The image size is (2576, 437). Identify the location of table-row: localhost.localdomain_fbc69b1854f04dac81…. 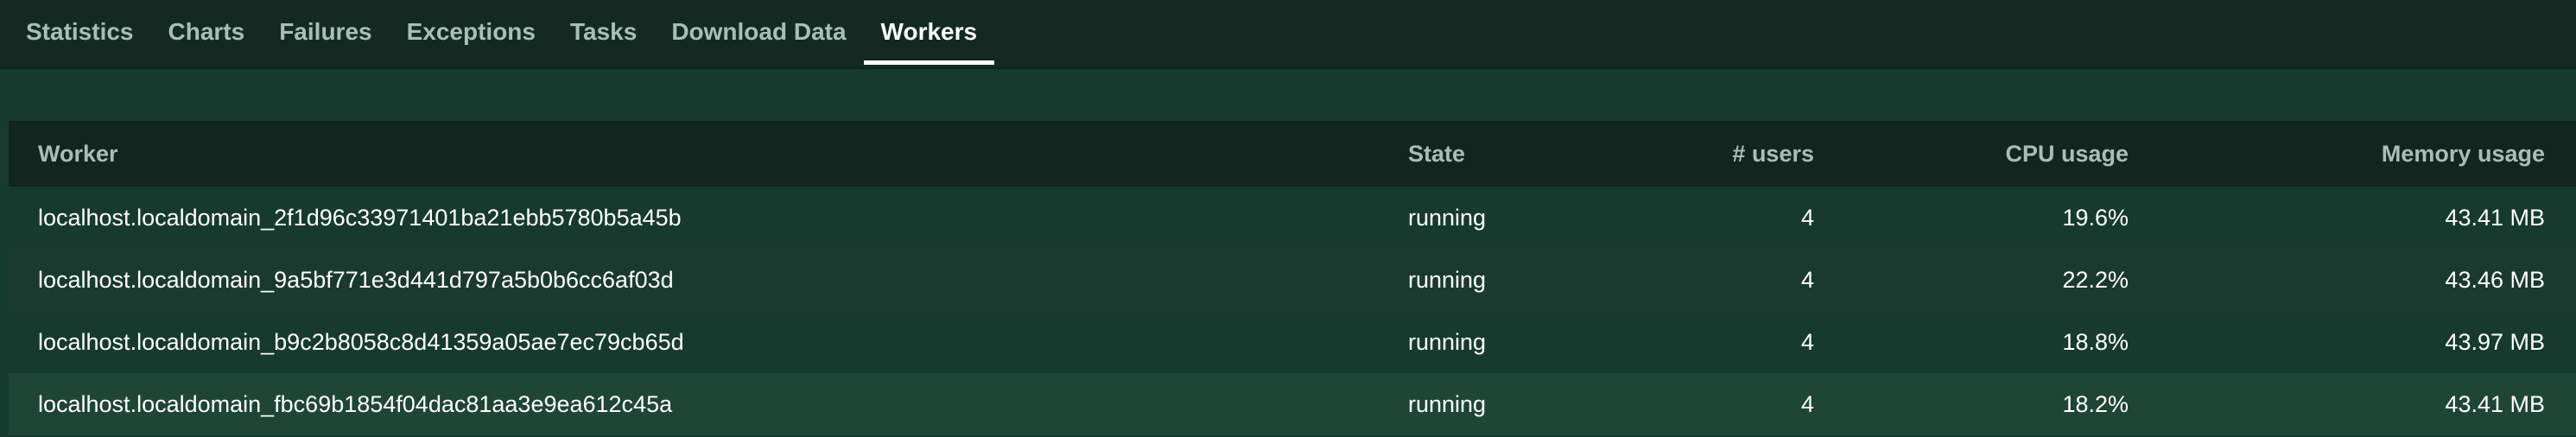
(1292, 404).